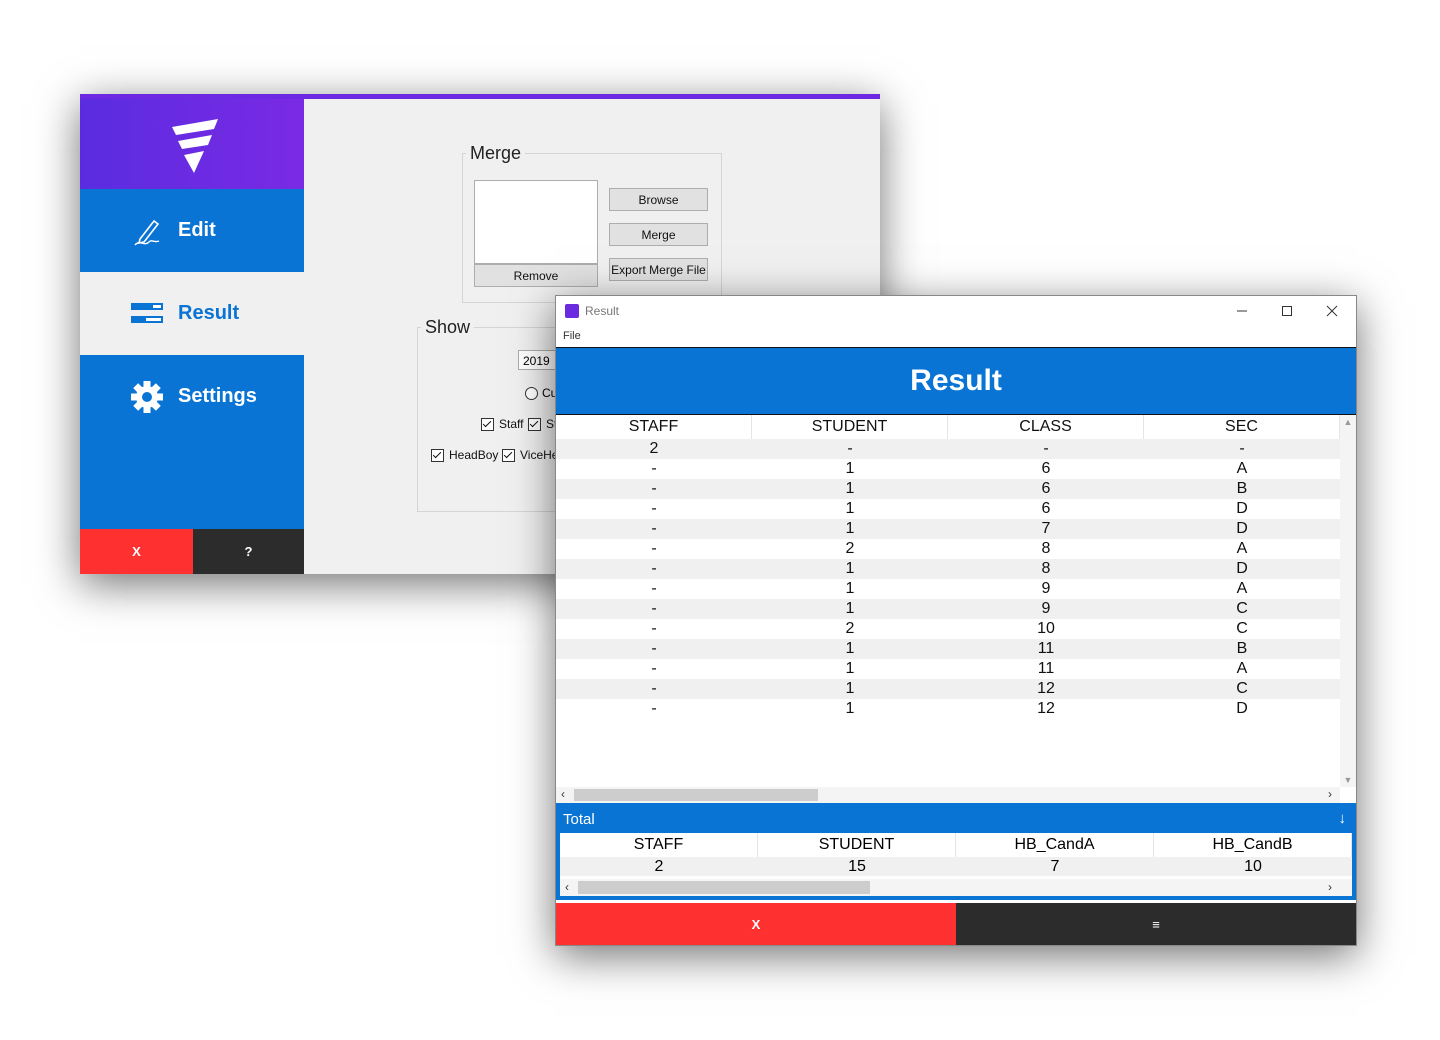 The height and width of the screenshot is (1040, 1440). I want to click on checkbox-label: HeadBoy, so click(474, 455).